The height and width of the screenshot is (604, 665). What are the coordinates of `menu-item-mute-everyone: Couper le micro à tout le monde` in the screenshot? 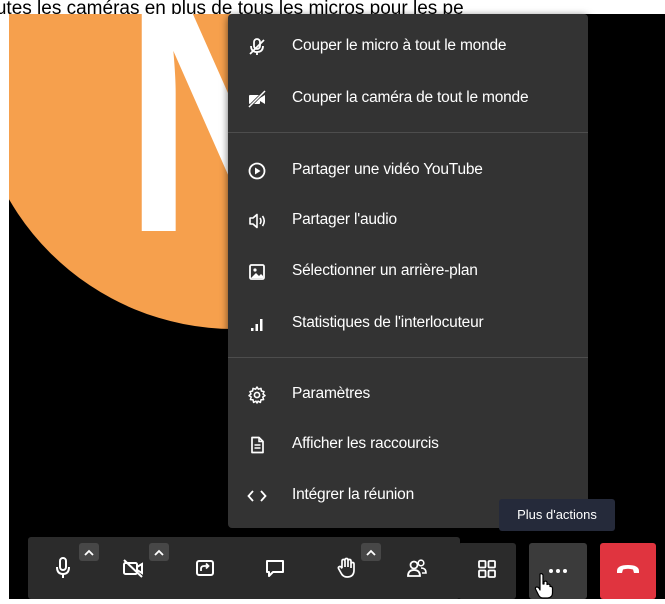 It's located at (408, 46).